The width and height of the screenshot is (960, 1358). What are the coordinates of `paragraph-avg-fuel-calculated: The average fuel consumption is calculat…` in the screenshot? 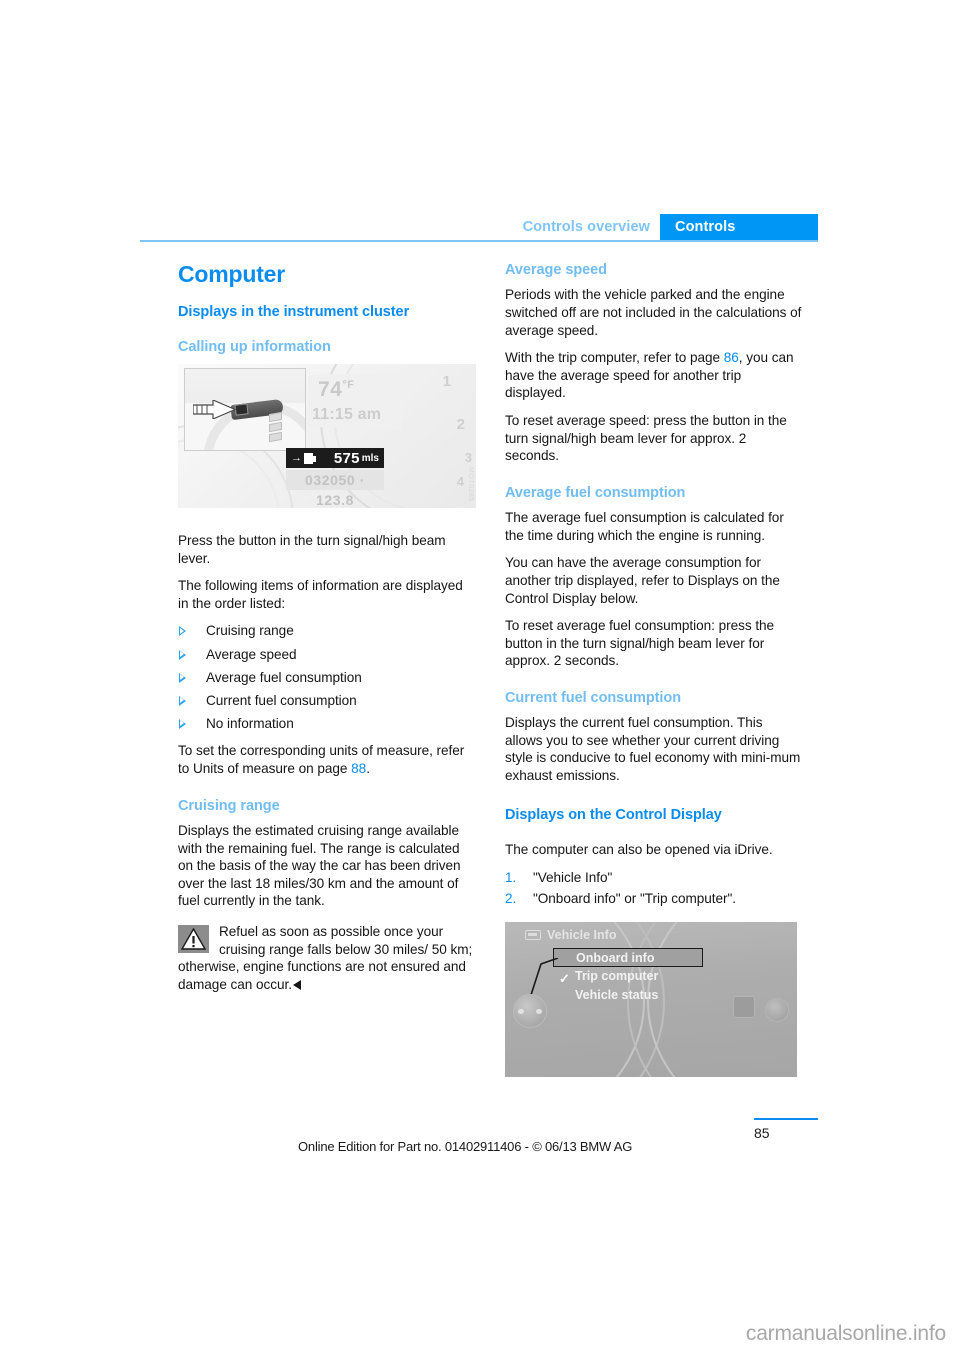 It's located at (644, 526).